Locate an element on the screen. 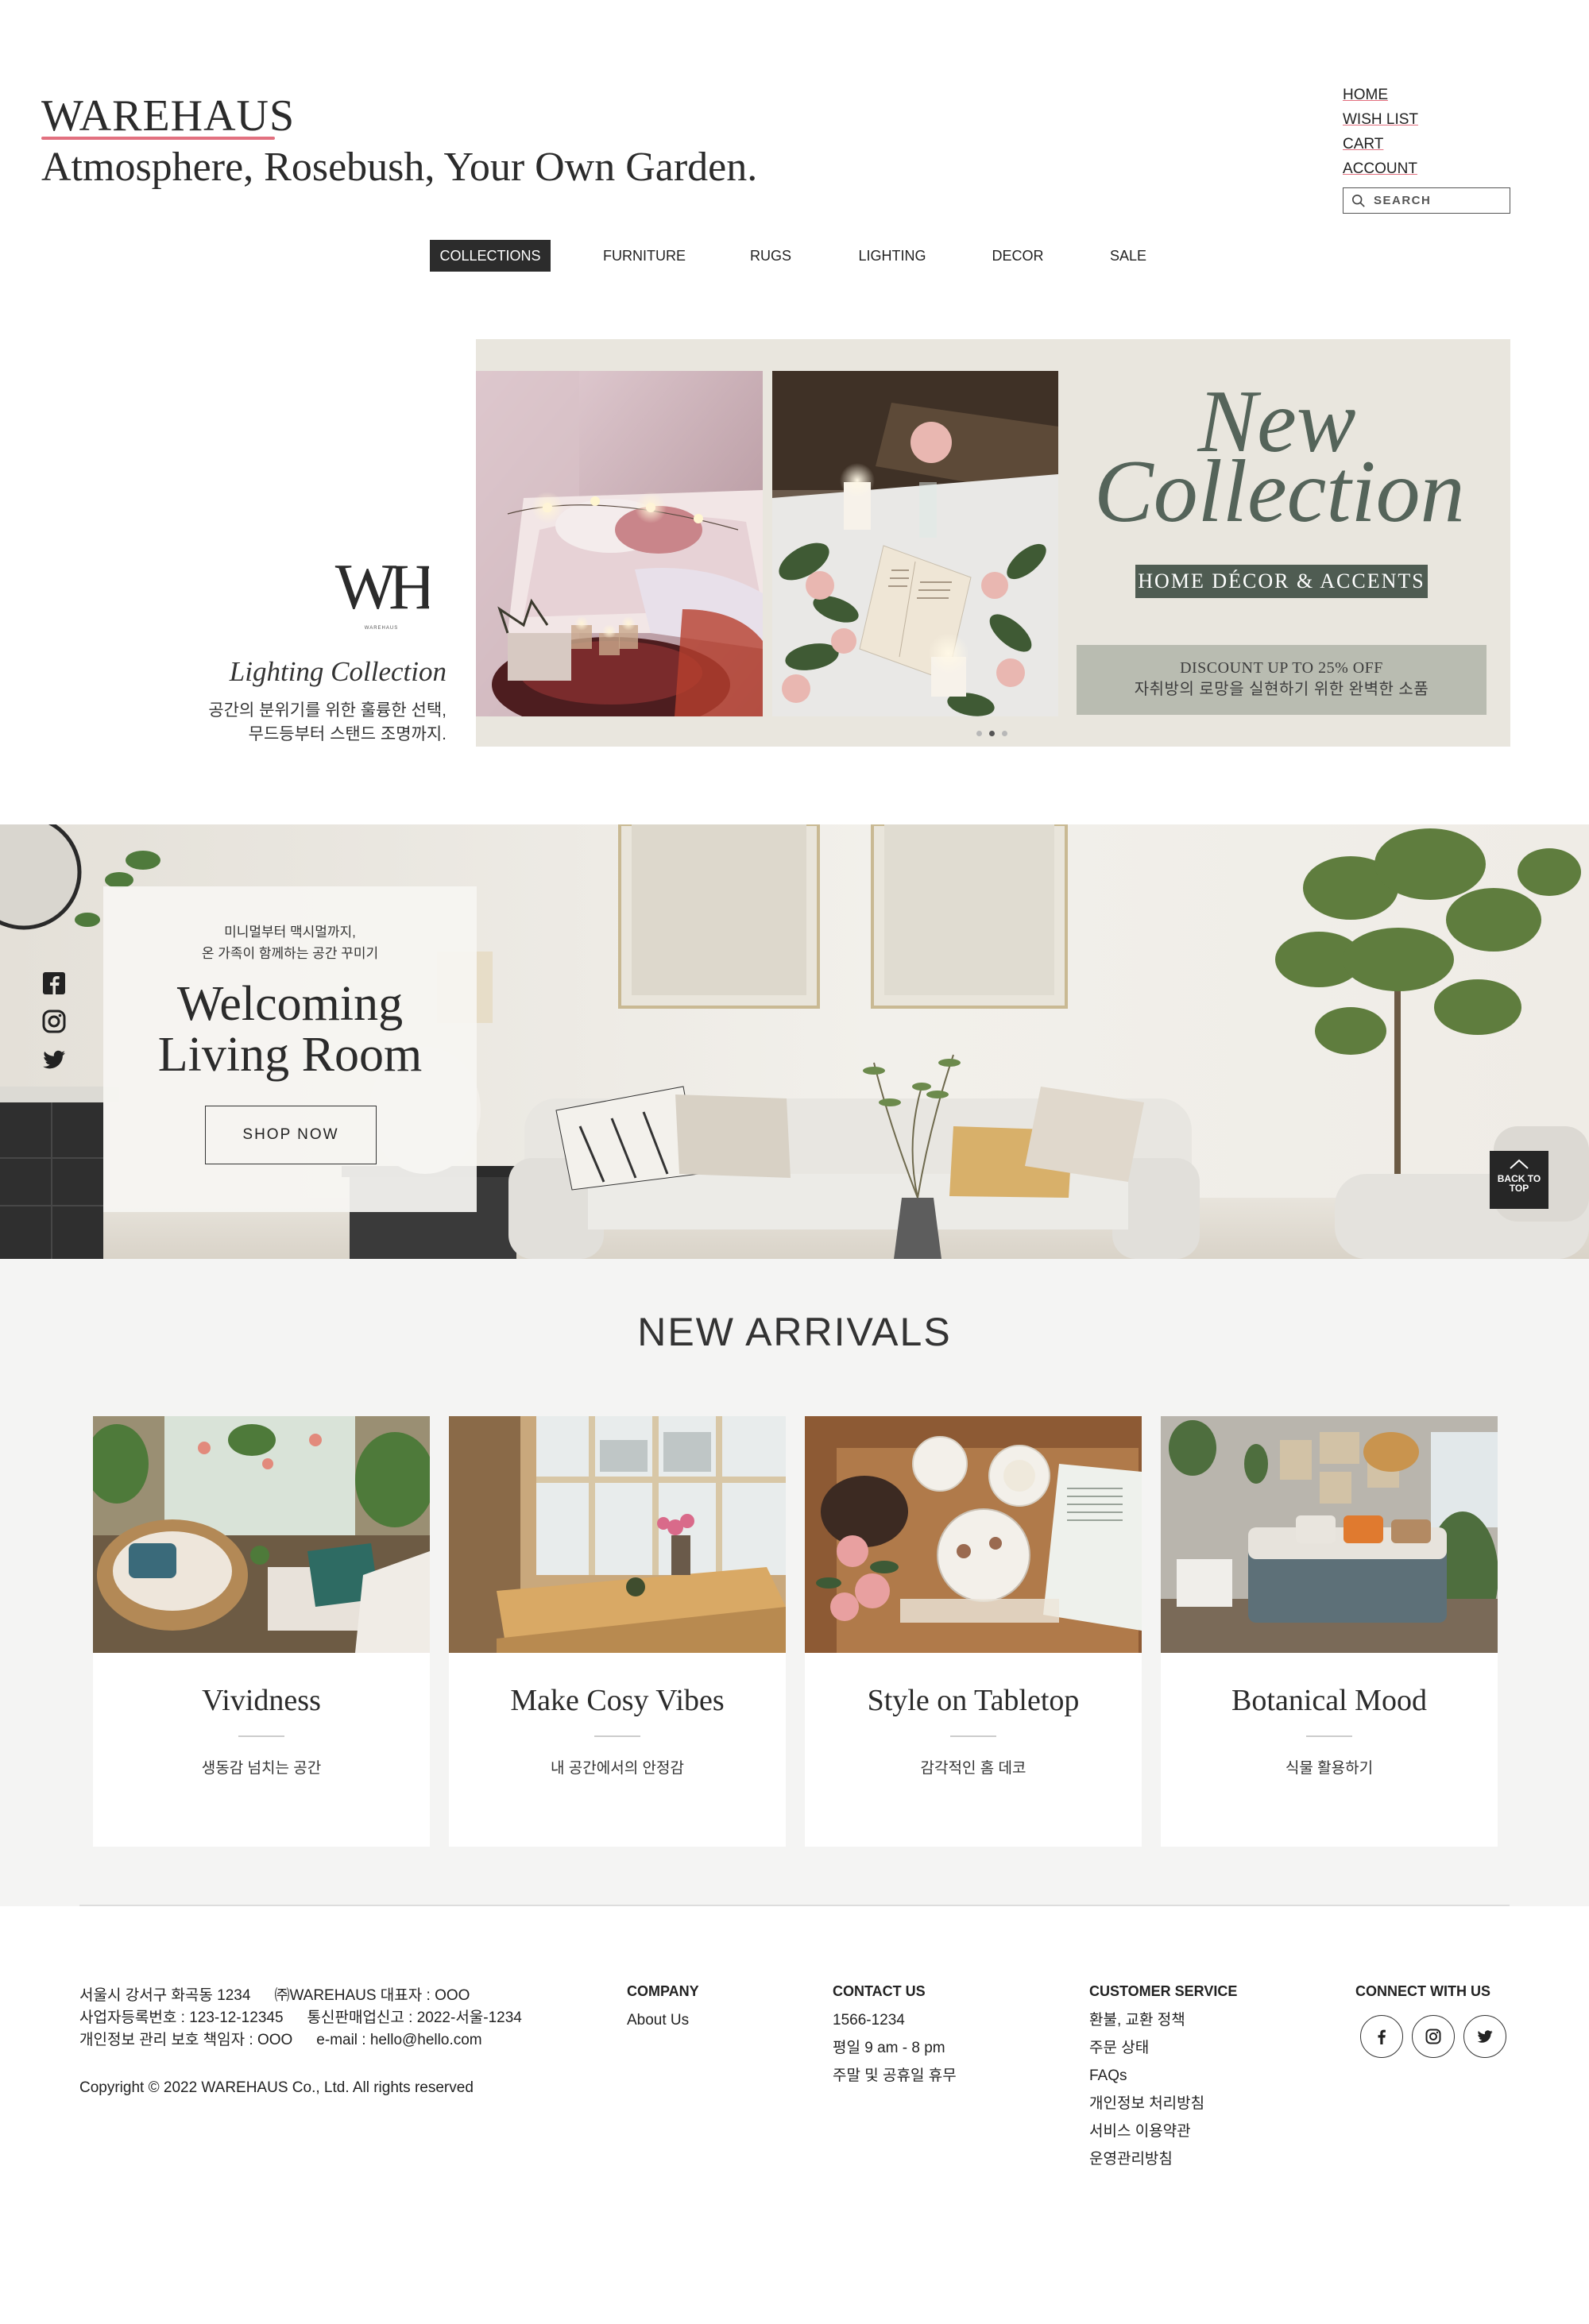  site-logo: WAREHAUS is located at coordinates (168, 116).